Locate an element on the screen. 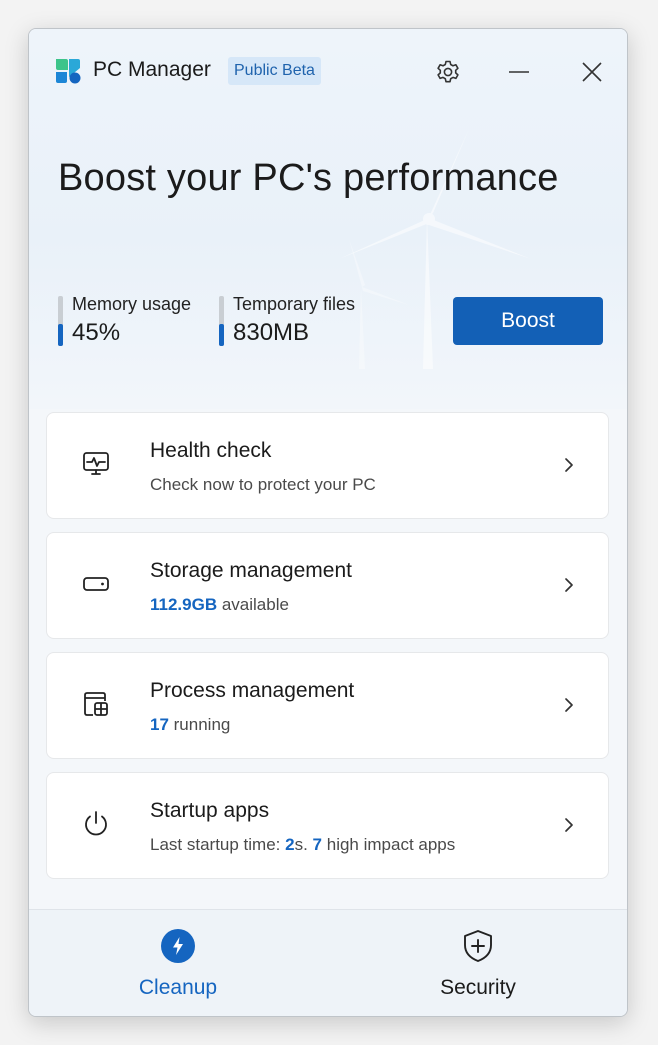  storage-management-title: Storage management is located at coordinates (251, 570).